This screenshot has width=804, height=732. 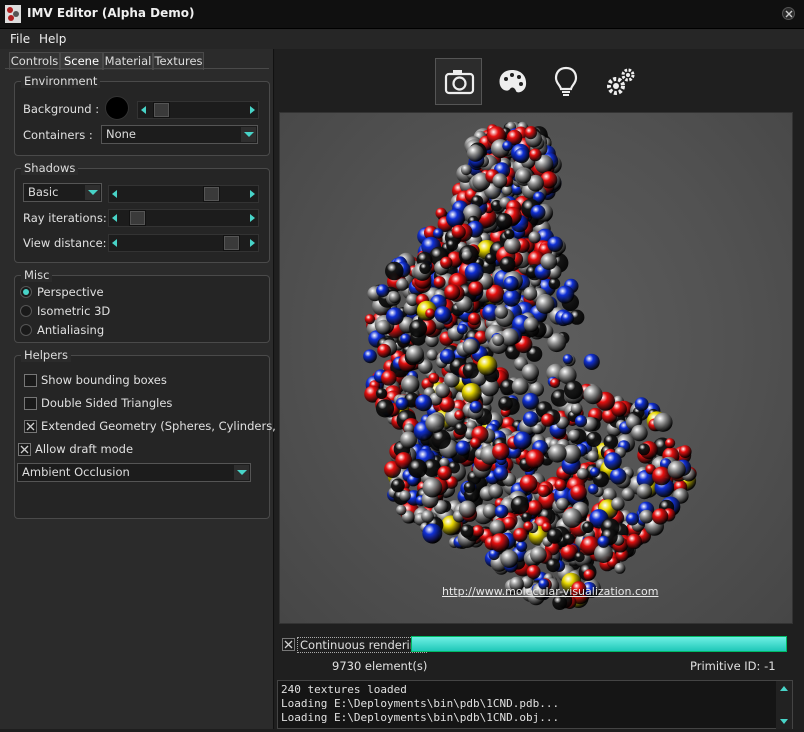 What do you see at coordinates (104, 380) in the screenshot?
I see `bounding-boxes-label: Show bounding boxes` at bounding box center [104, 380].